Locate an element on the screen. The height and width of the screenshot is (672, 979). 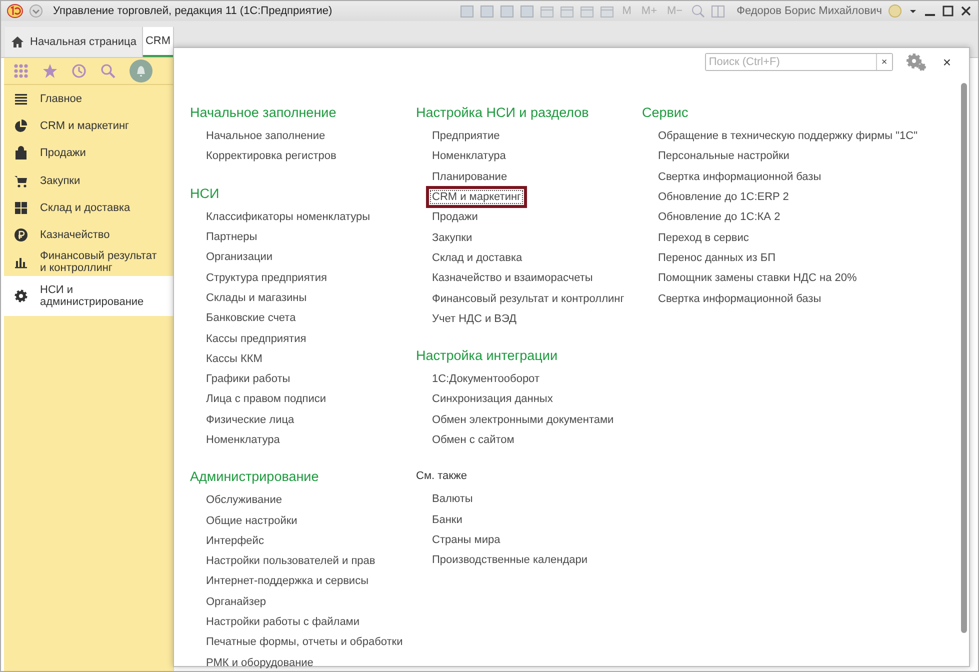
coin-icon is located at coordinates (21, 235).